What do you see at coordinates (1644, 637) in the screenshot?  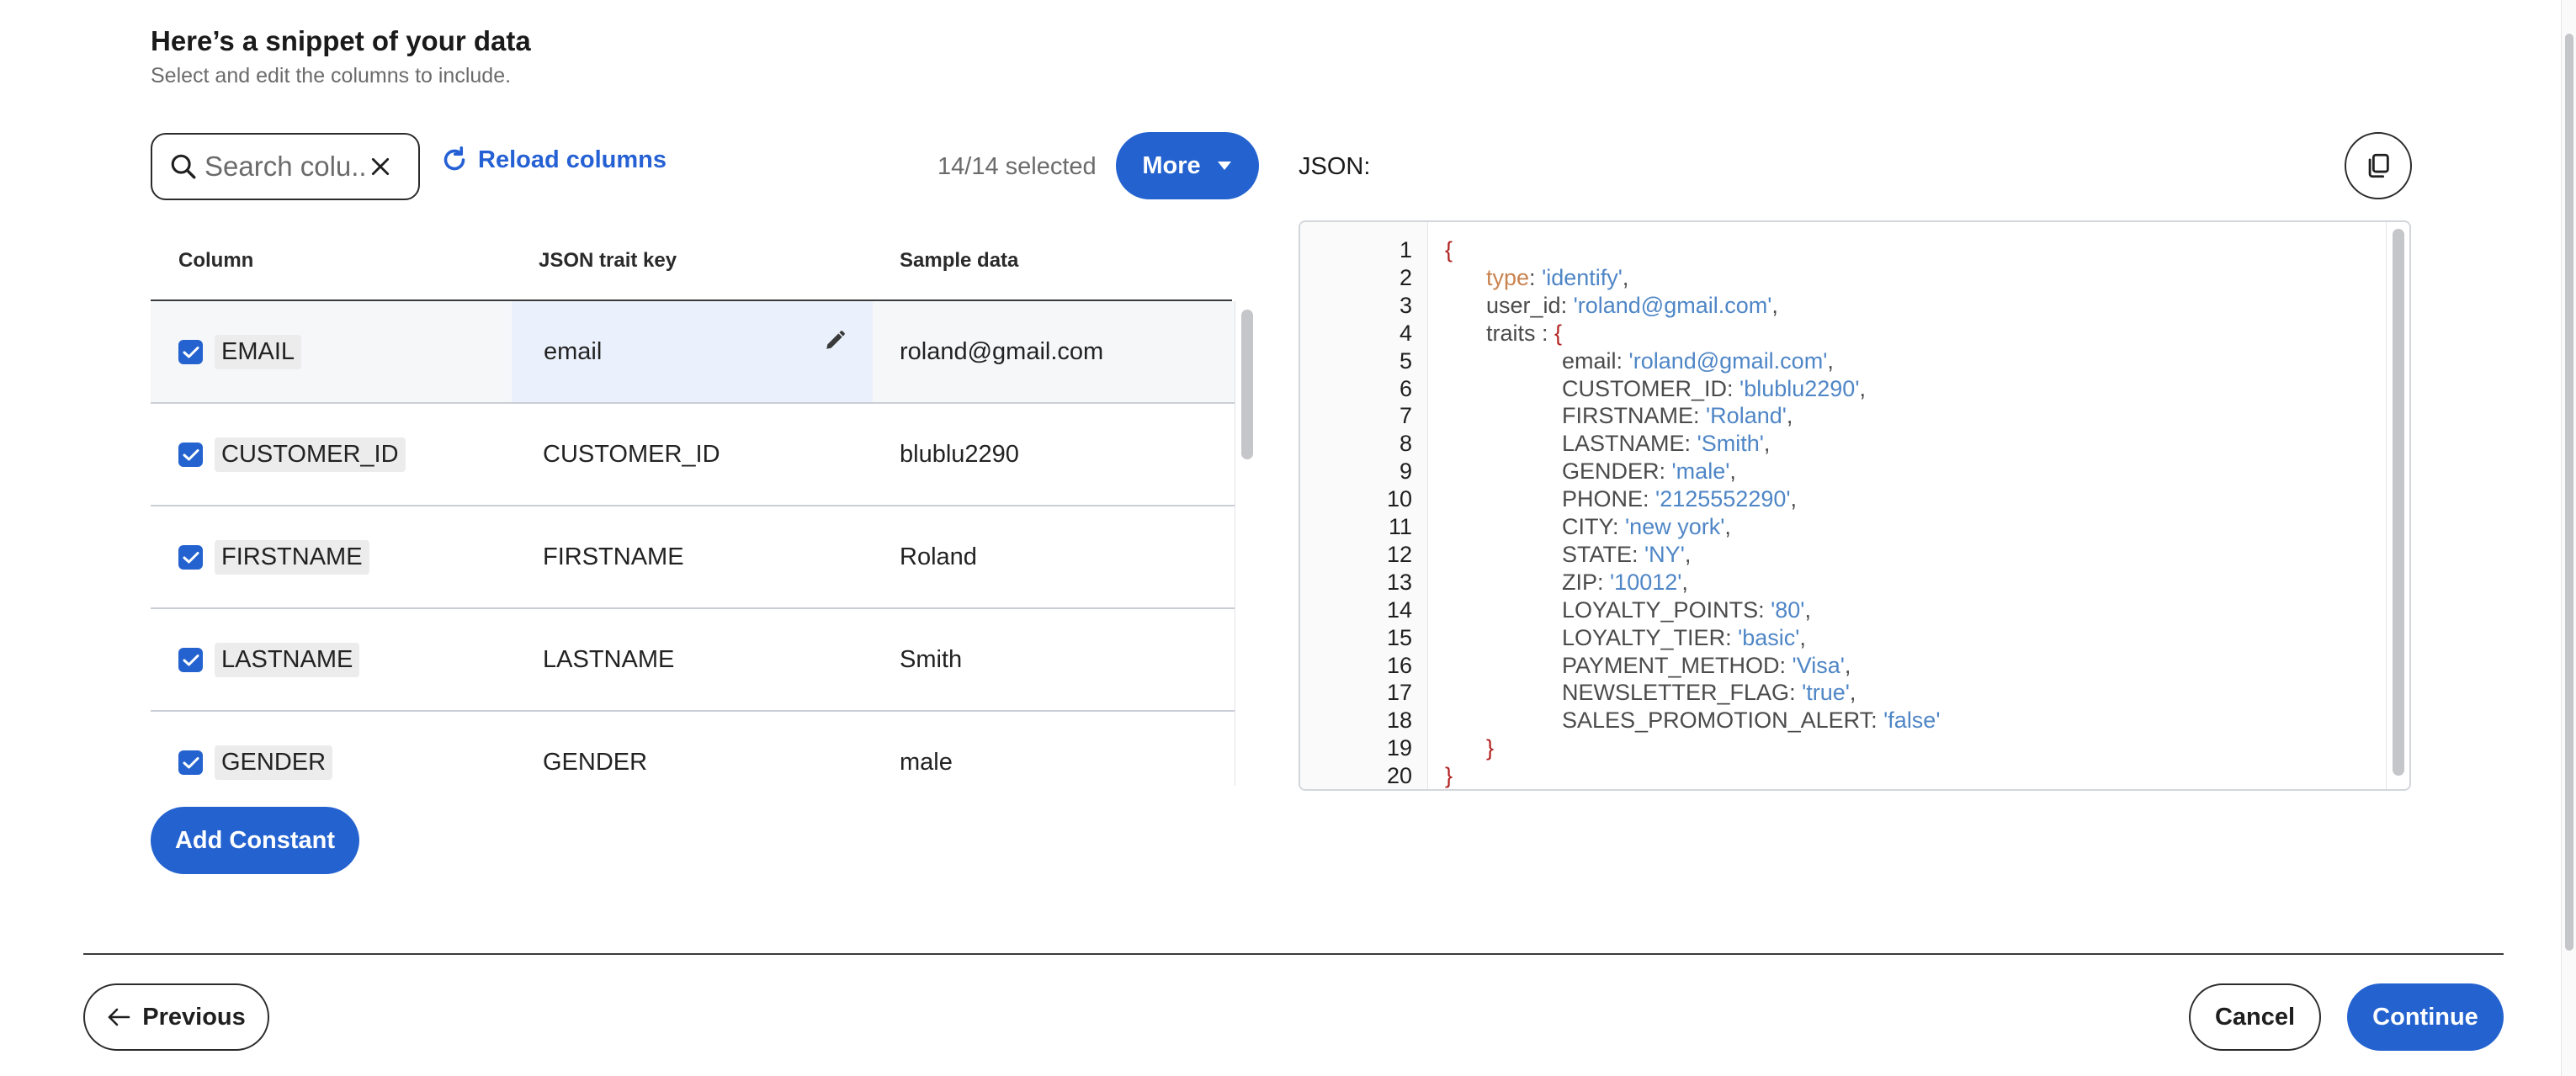 I see `json-key: LOYALTY_TIER` at bounding box center [1644, 637].